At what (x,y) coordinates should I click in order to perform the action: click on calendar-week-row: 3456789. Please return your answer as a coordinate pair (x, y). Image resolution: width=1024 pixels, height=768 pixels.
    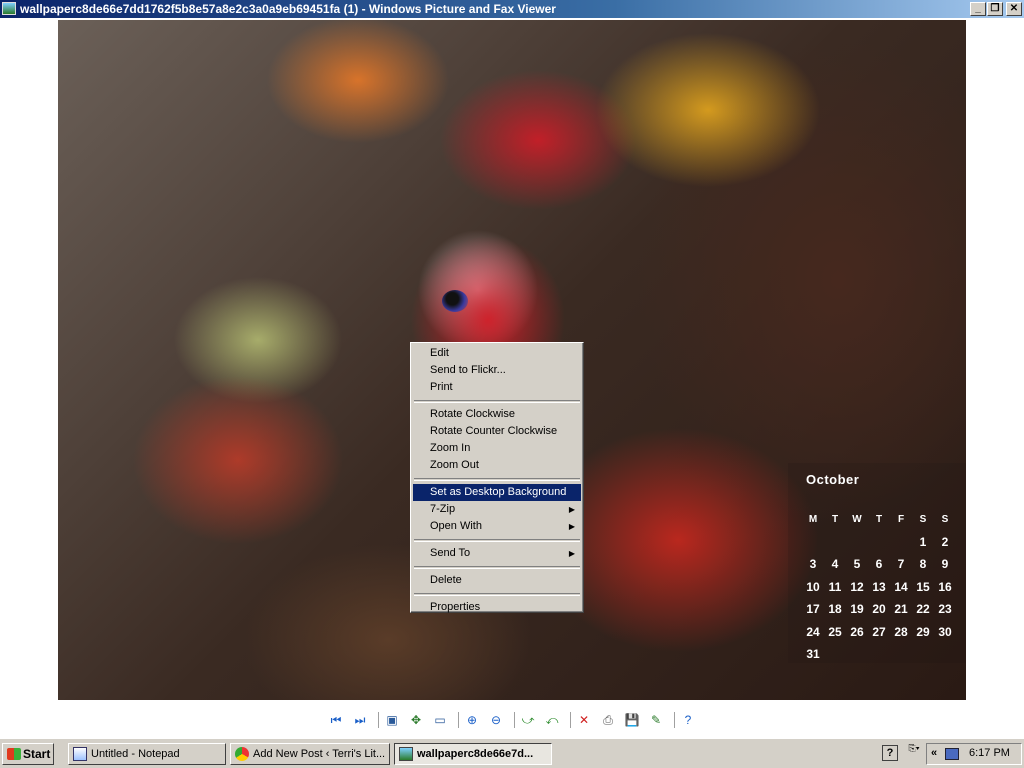
    Looking at the image, I should click on (879, 564).